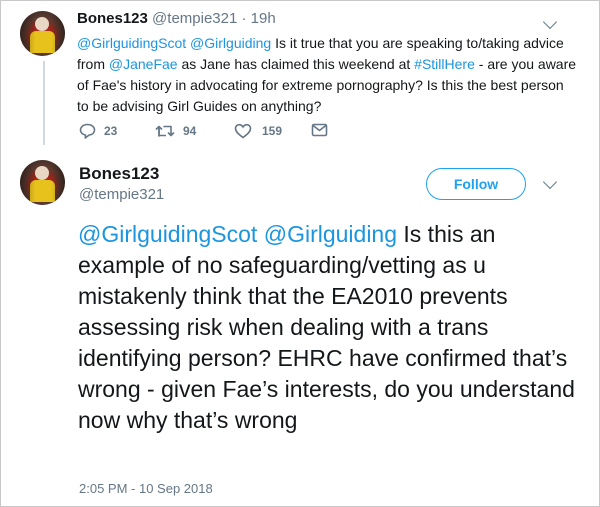  What do you see at coordinates (98, 131) in the screenshot?
I see `reply-button: 23` at bounding box center [98, 131].